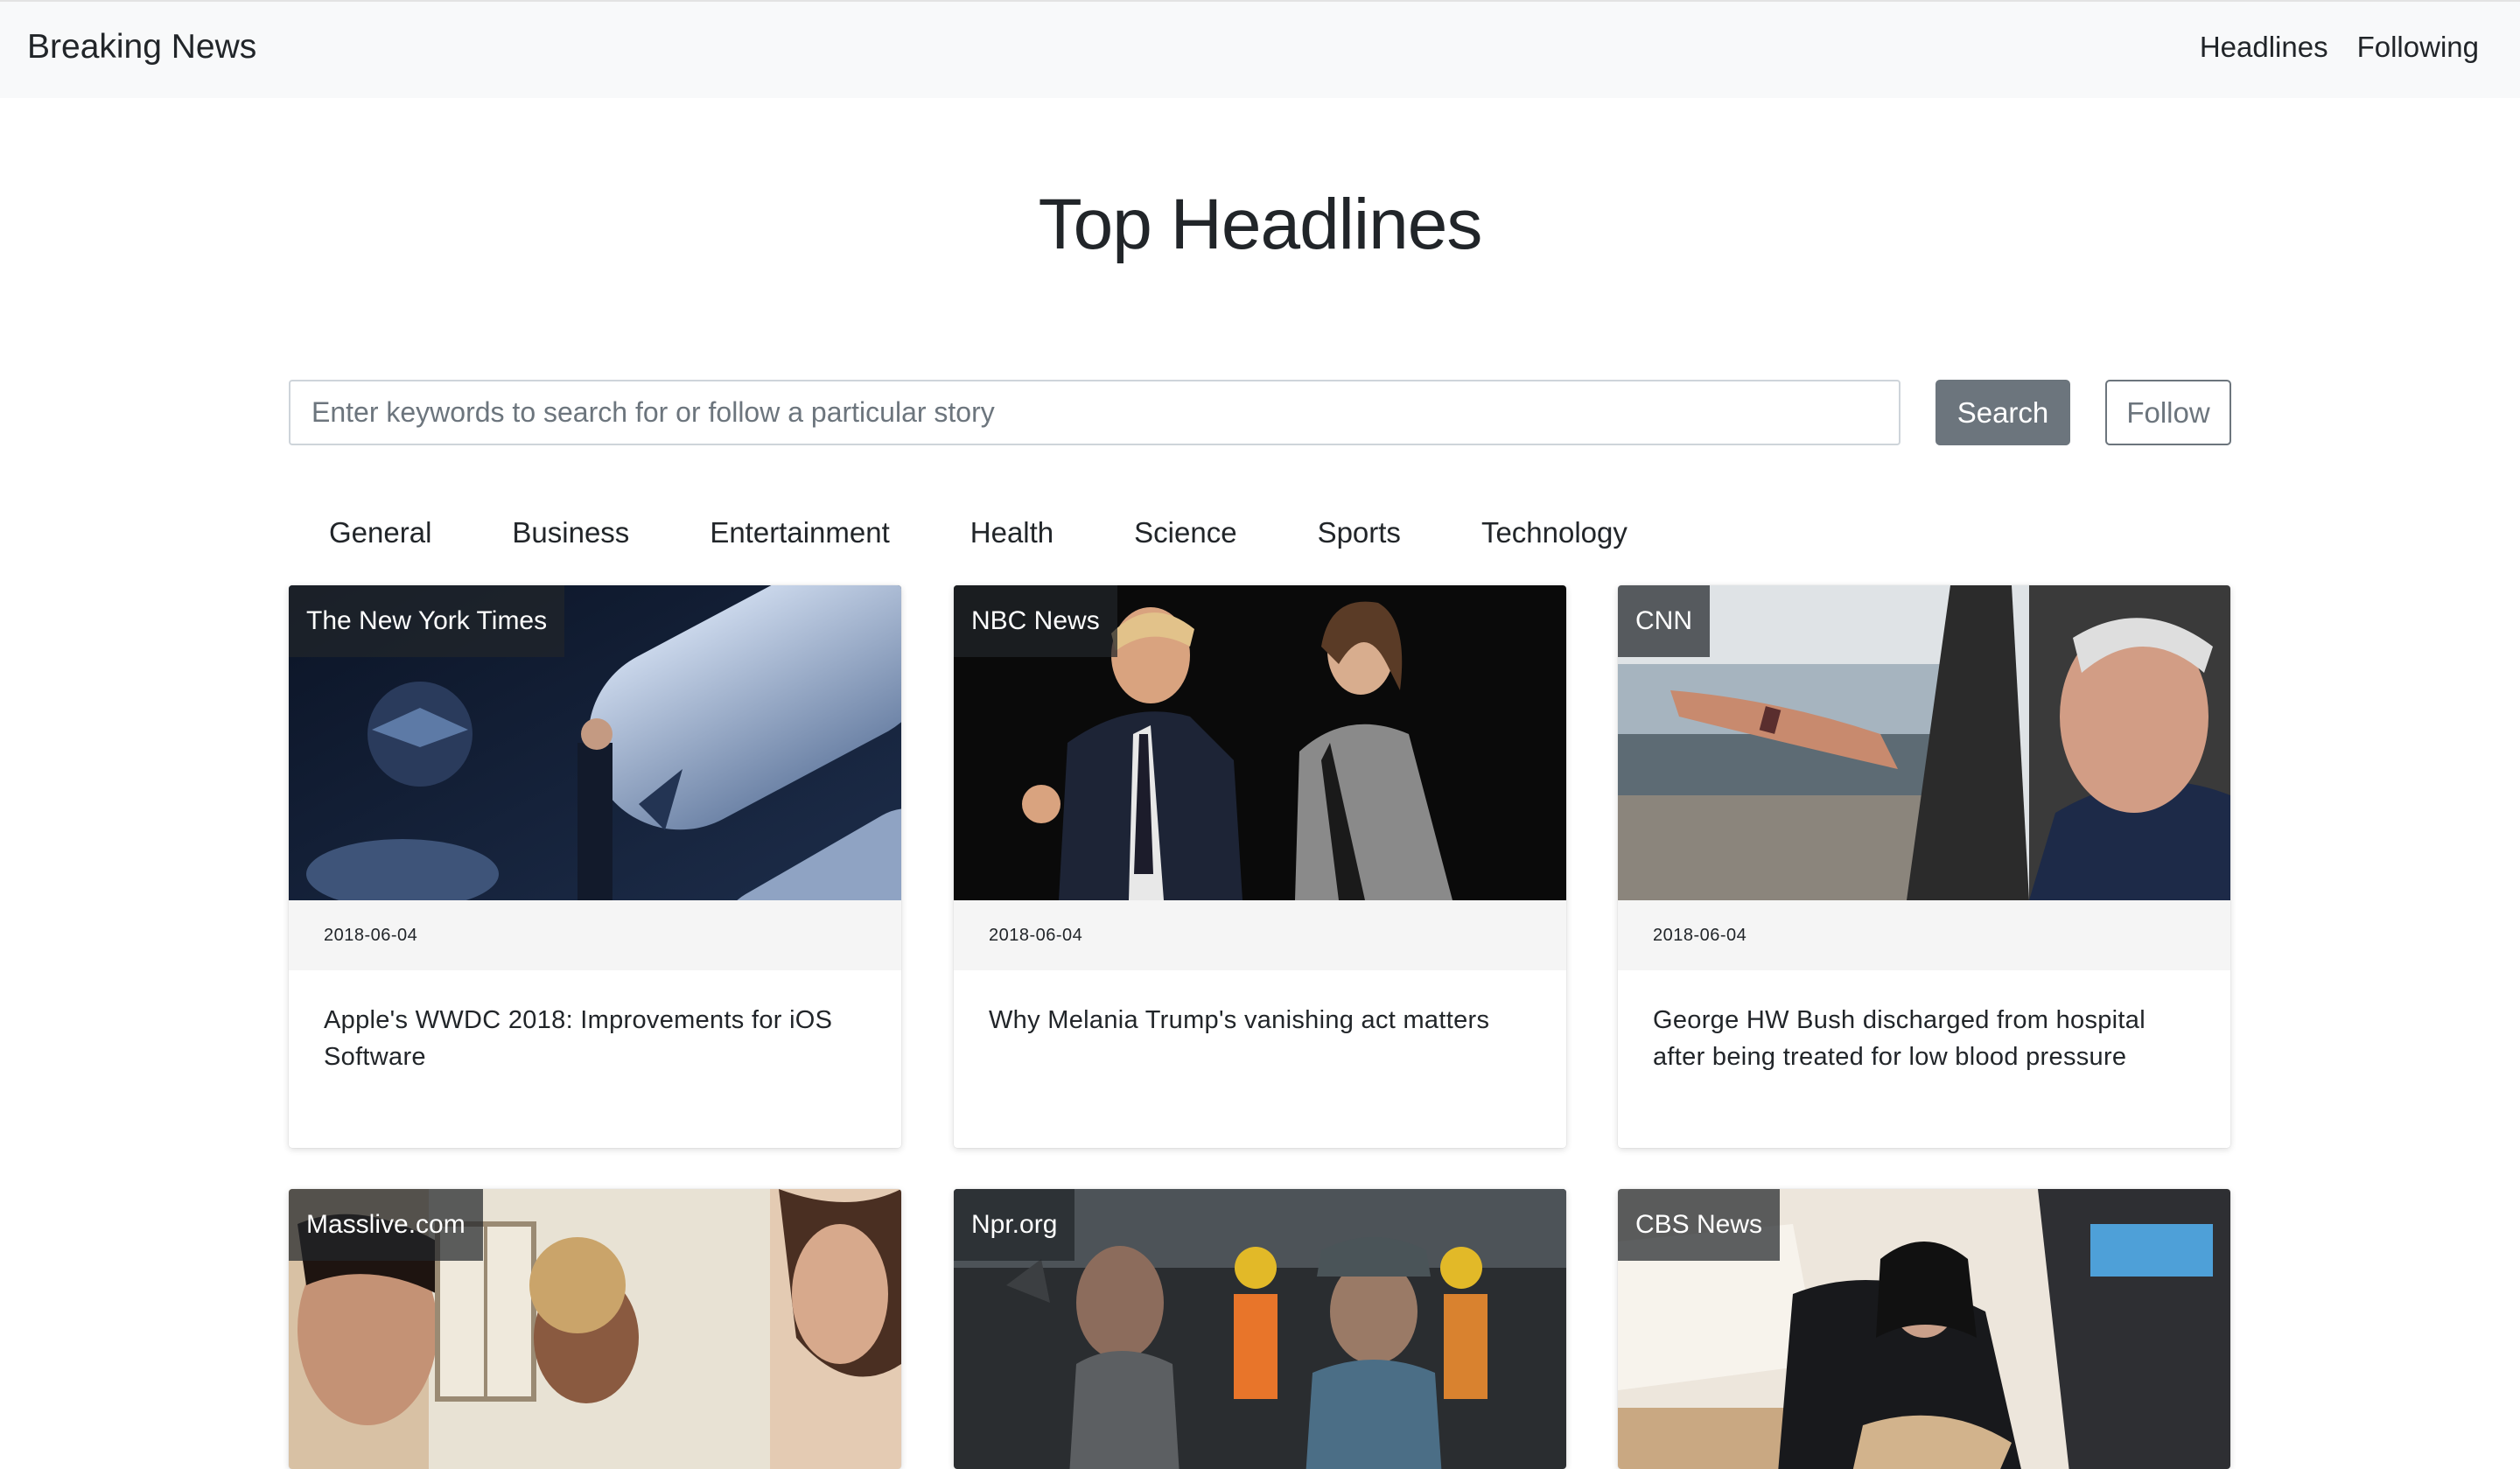 The image size is (2520, 1469). What do you see at coordinates (1185, 532) in the screenshot?
I see `tab-science: Science` at bounding box center [1185, 532].